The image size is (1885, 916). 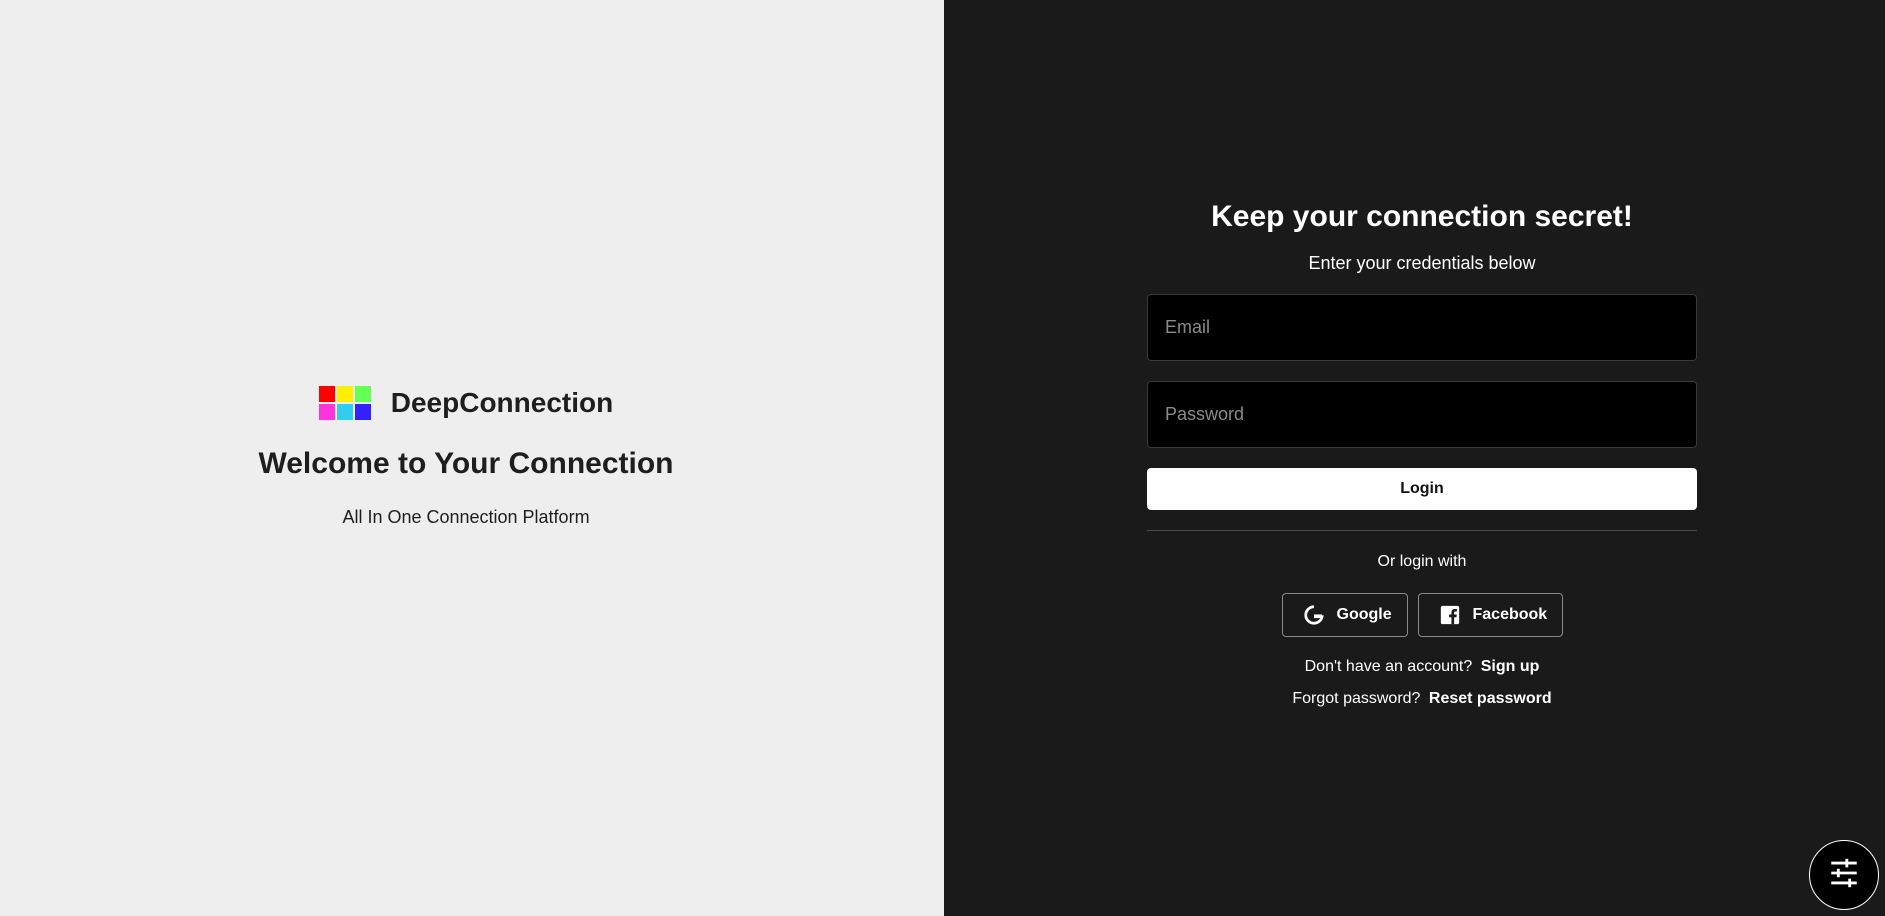 I want to click on tagline: All In One Connection Platform, so click(x=466, y=517).